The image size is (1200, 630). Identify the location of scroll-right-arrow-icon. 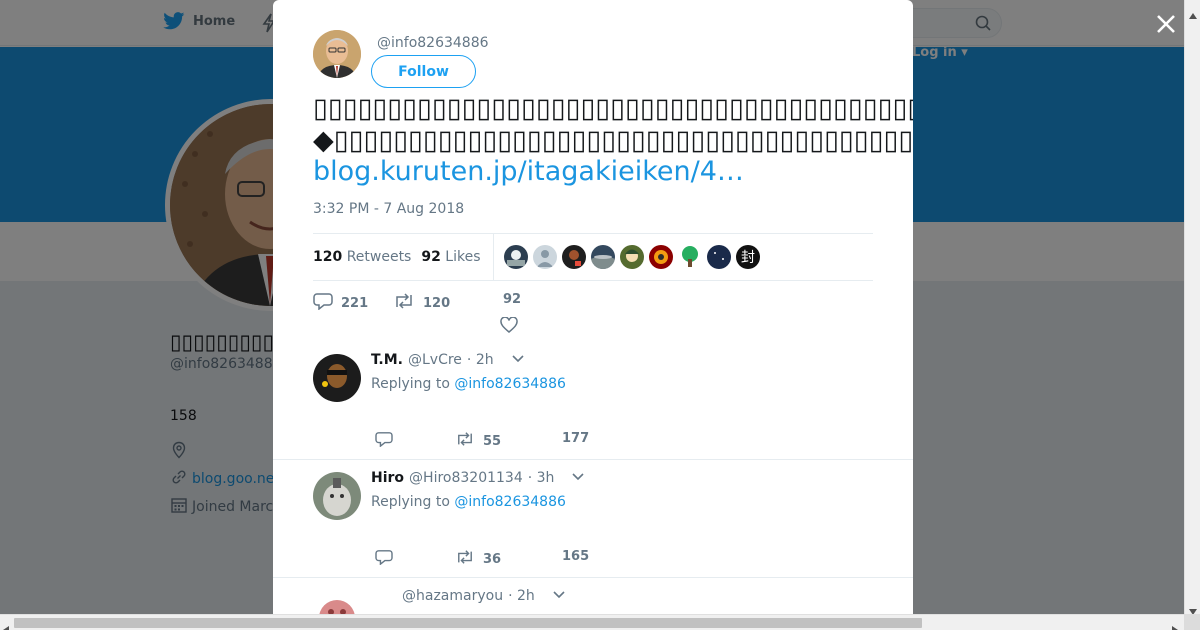
(1175, 624).